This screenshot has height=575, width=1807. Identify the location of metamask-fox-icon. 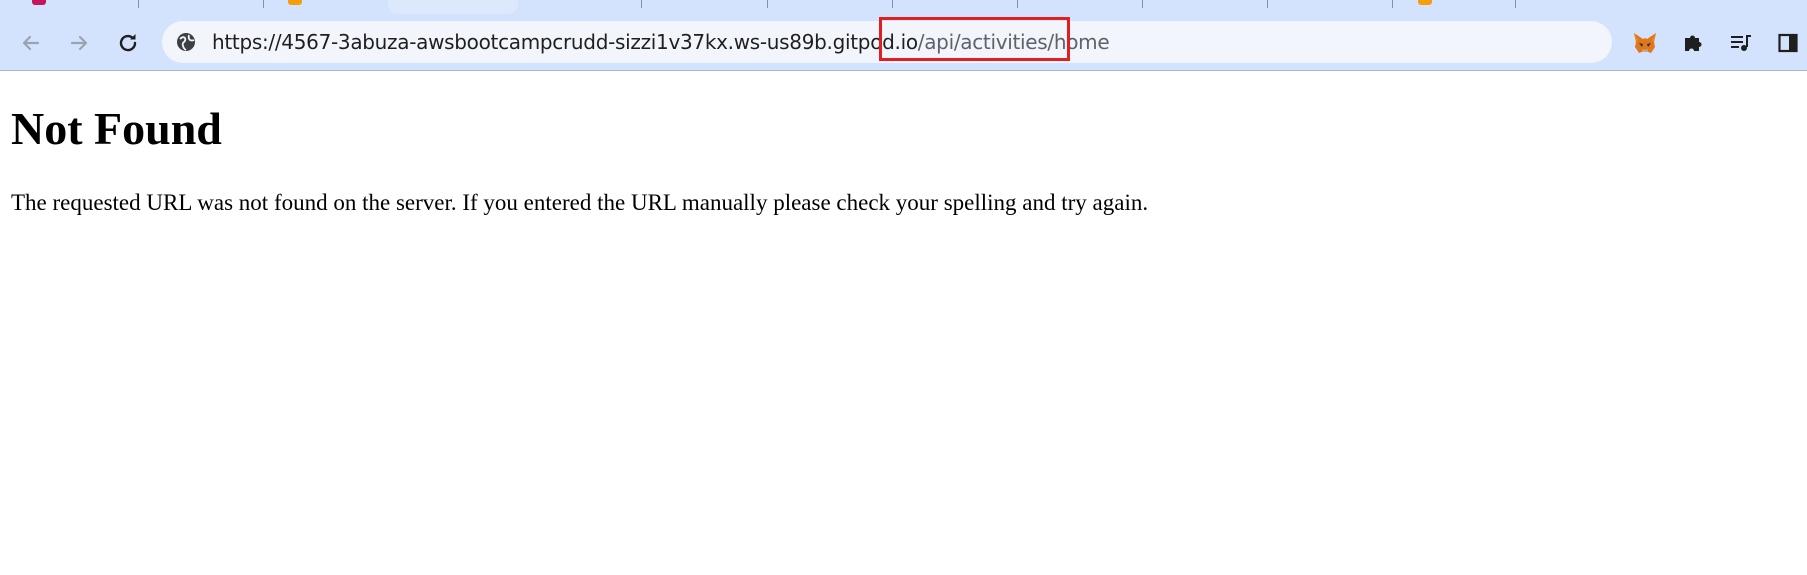
(1645, 43).